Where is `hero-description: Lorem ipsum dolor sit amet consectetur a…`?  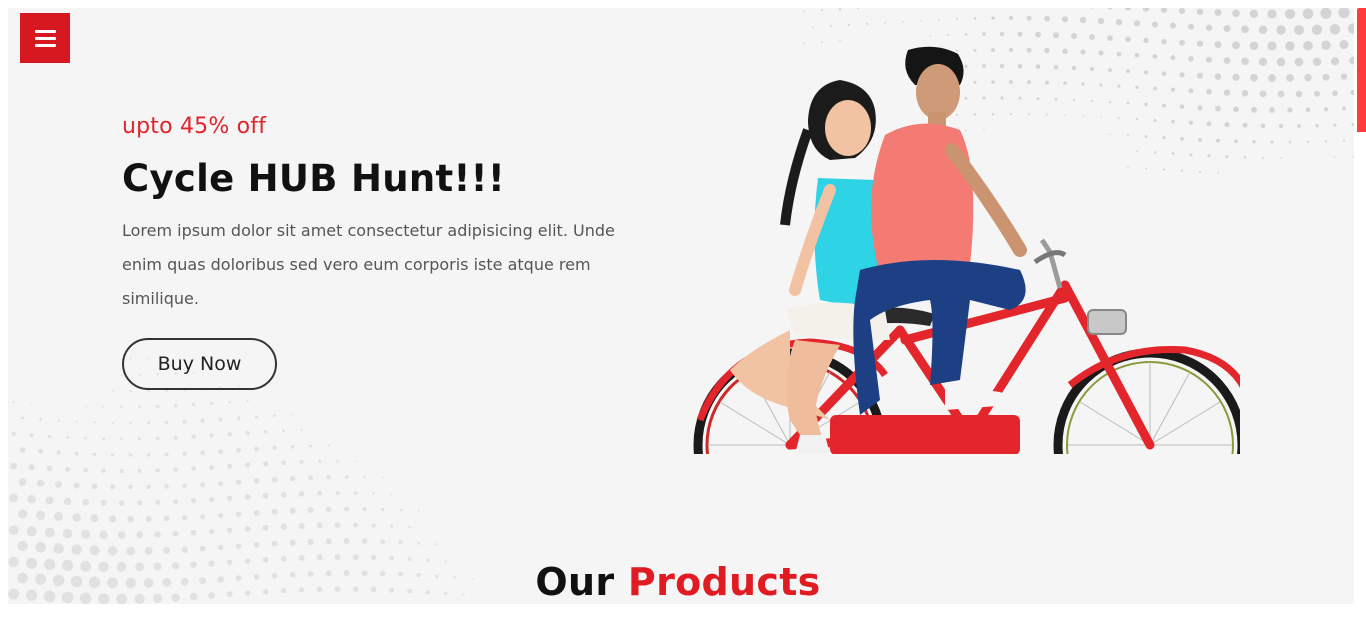 hero-description: Lorem ipsum dolor sit amet consectetur a… is located at coordinates (368, 264).